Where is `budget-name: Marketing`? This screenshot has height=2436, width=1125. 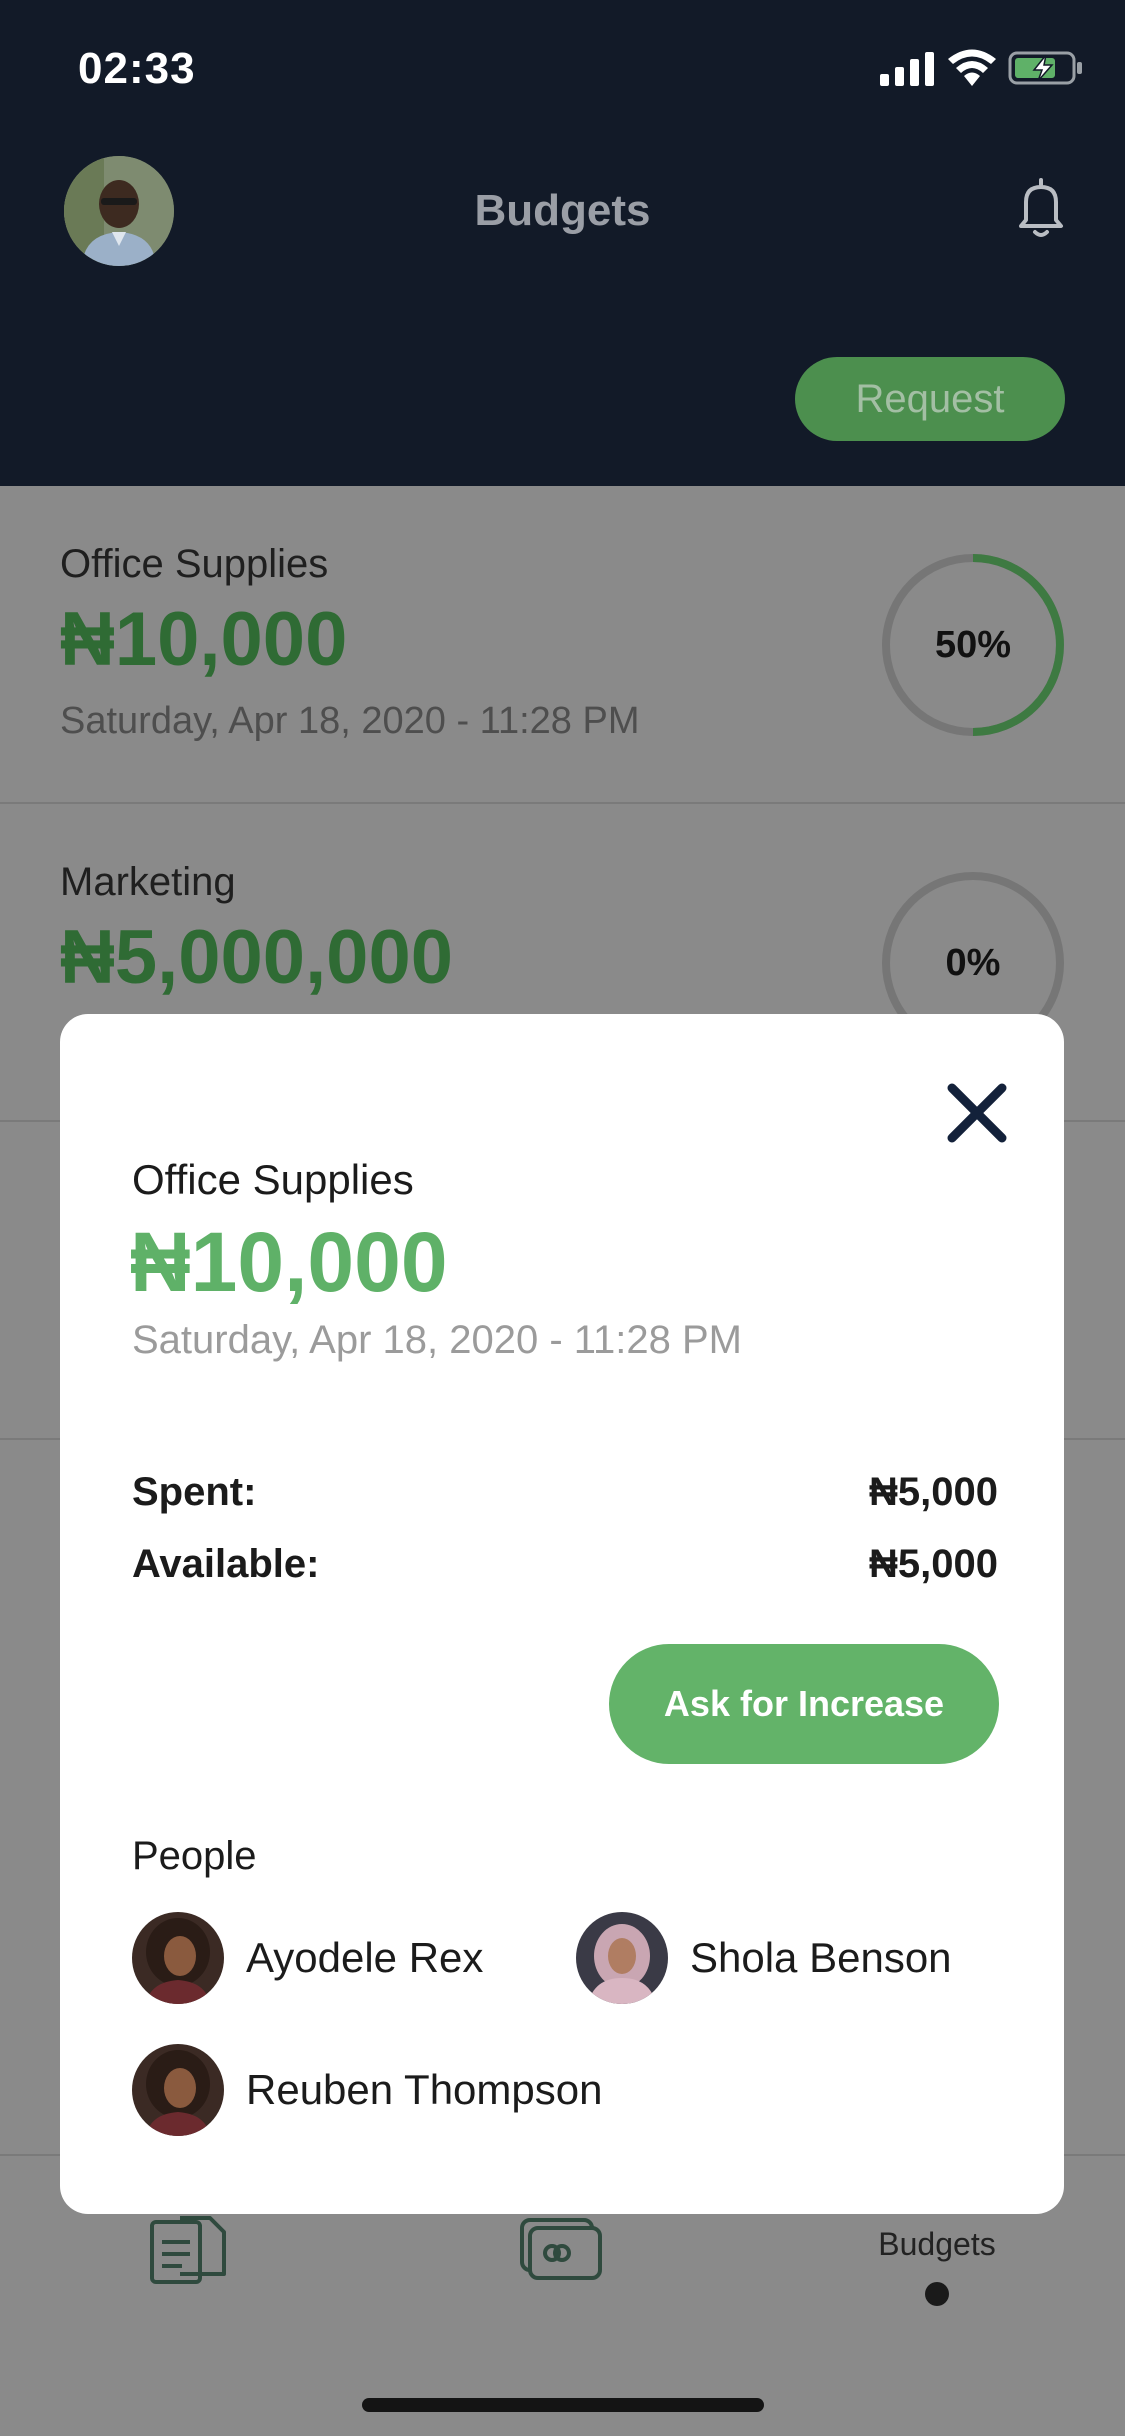 budget-name: Marketing is located at coordinates (148, 882).